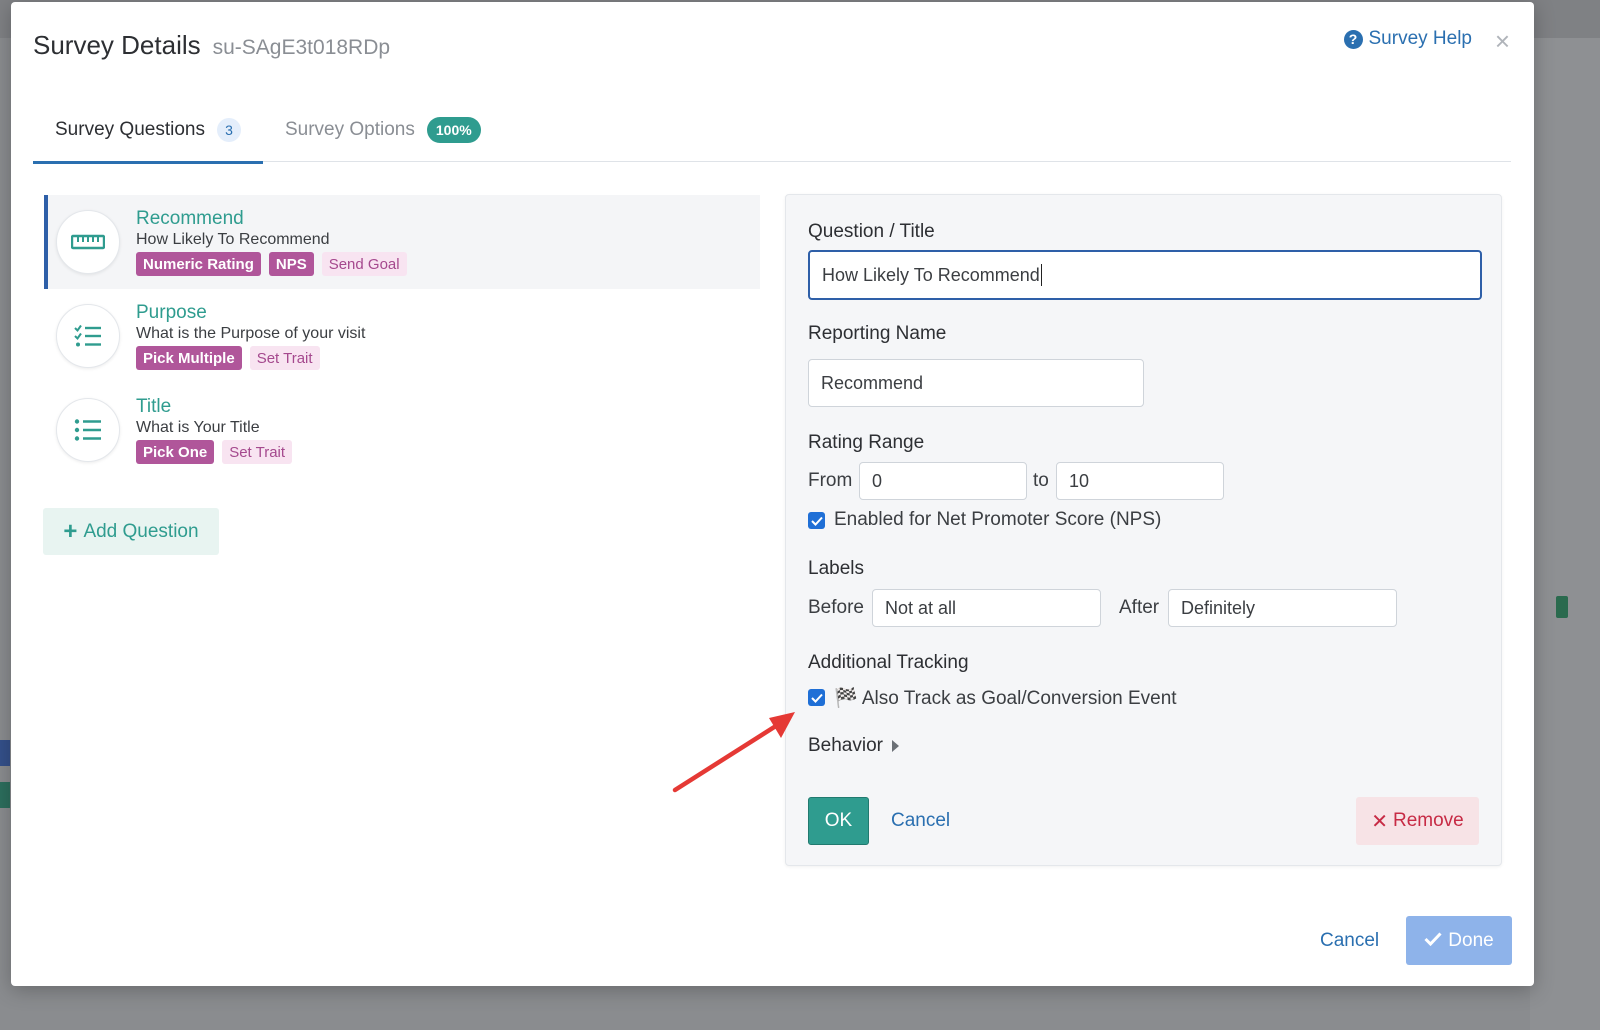 The width and height of the screenshot is (1600, 1030). I want to click on modal-header: Survey Details su-SAgE3t018RDp, so click(211, 45).